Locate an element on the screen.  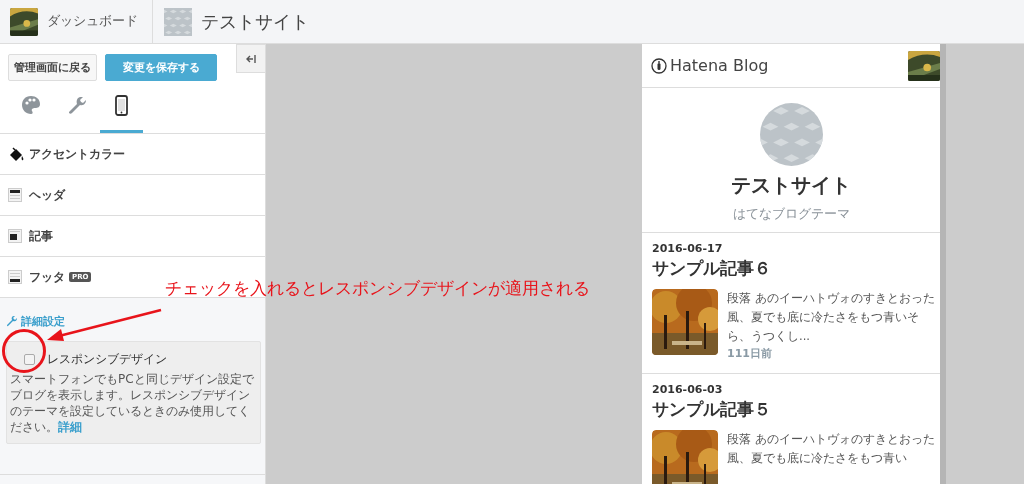
palette-icon is located at coordinates (31, 105).